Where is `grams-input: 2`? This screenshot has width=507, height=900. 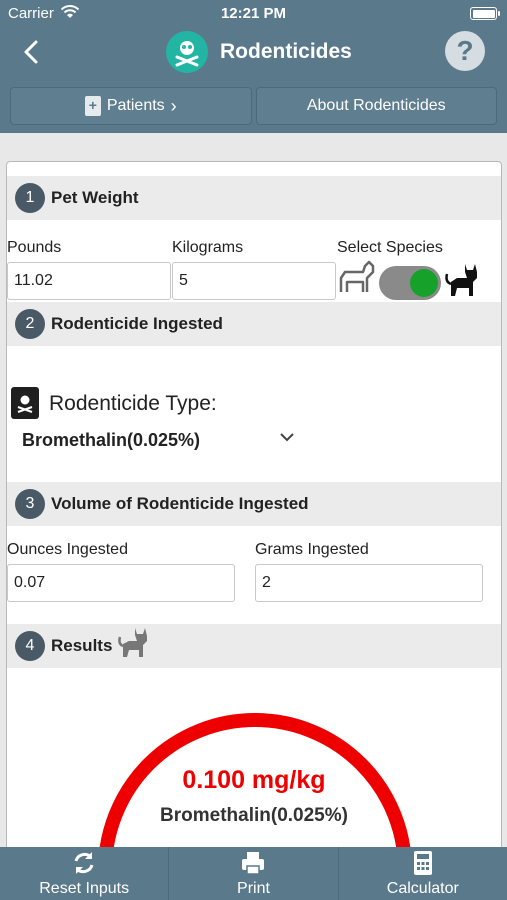
grams-input: 2 is located at coordinates (369, 583).